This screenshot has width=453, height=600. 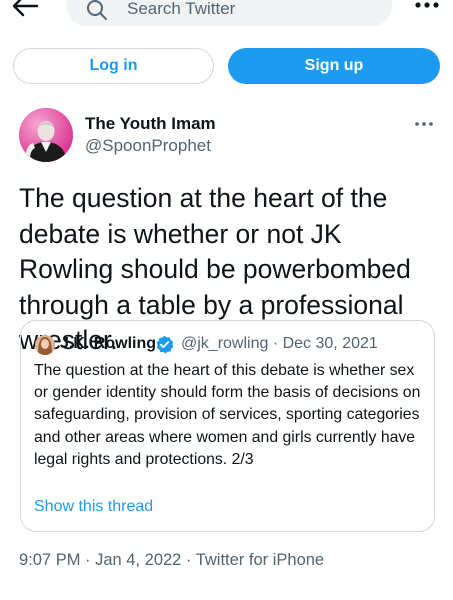 I want to click on tweet-more-icon, so click(x=424, y=124).